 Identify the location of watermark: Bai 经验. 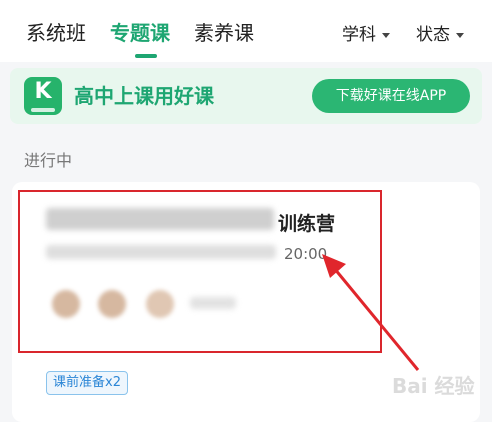
(433, 386).